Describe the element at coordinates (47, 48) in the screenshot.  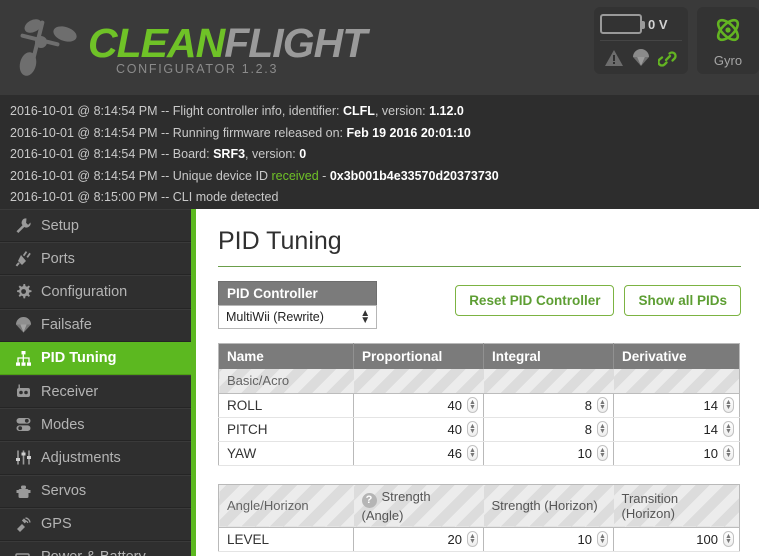
I see `cleanflight-logo-icon` at that location.